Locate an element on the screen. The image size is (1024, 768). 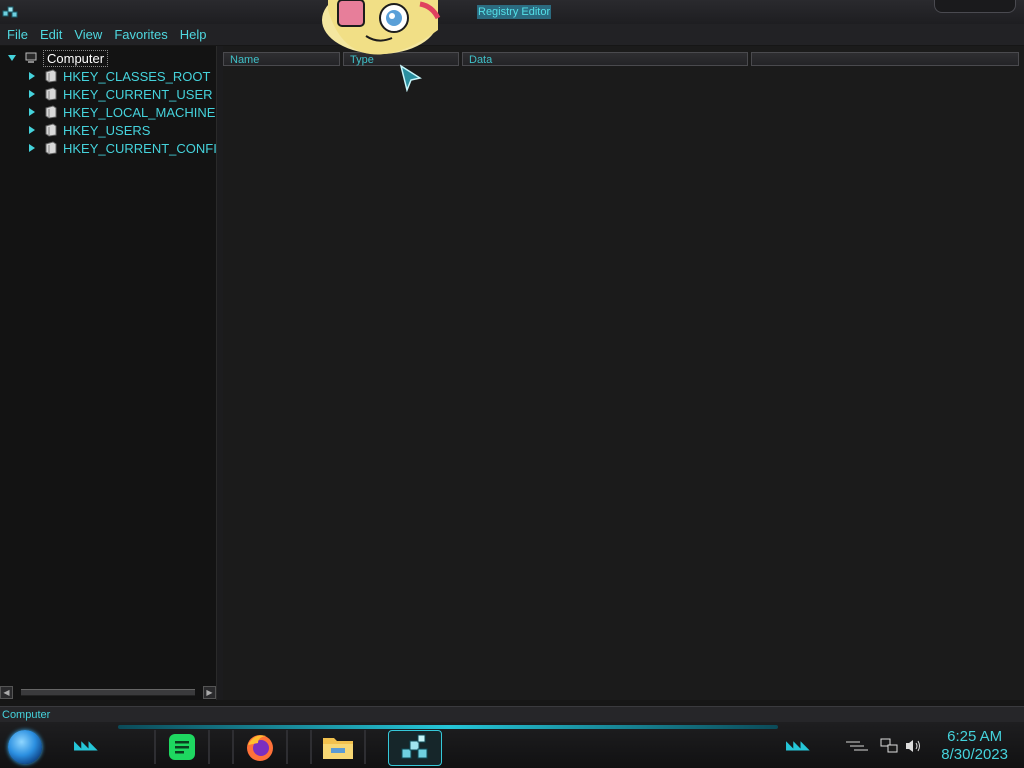
clock-time: 6:25 AM is located at coordinates (975, 736).